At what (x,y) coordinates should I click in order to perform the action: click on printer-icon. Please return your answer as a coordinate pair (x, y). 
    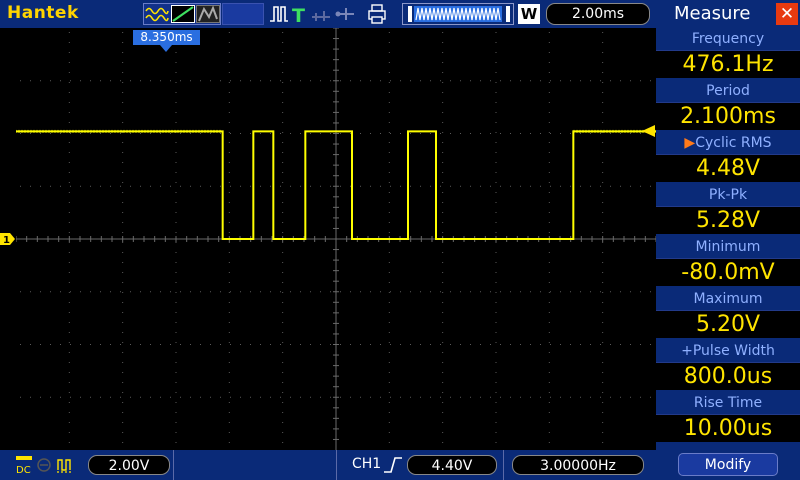
    Looking at the image, I should click on (377, 14).